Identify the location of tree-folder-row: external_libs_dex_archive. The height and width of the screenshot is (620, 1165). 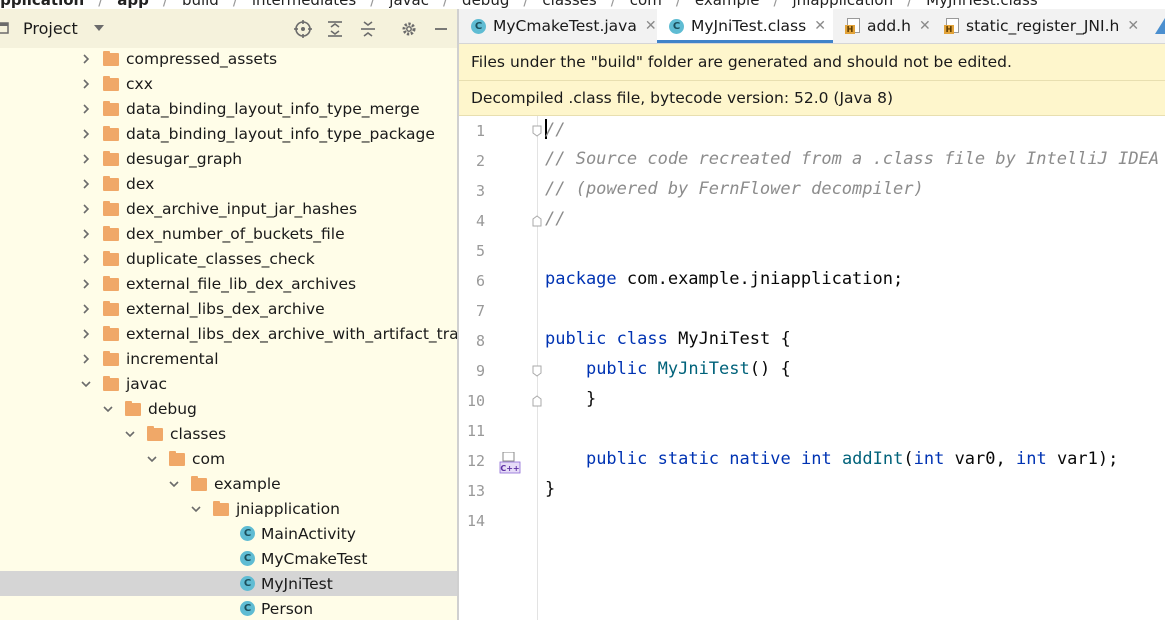
(228, 308).